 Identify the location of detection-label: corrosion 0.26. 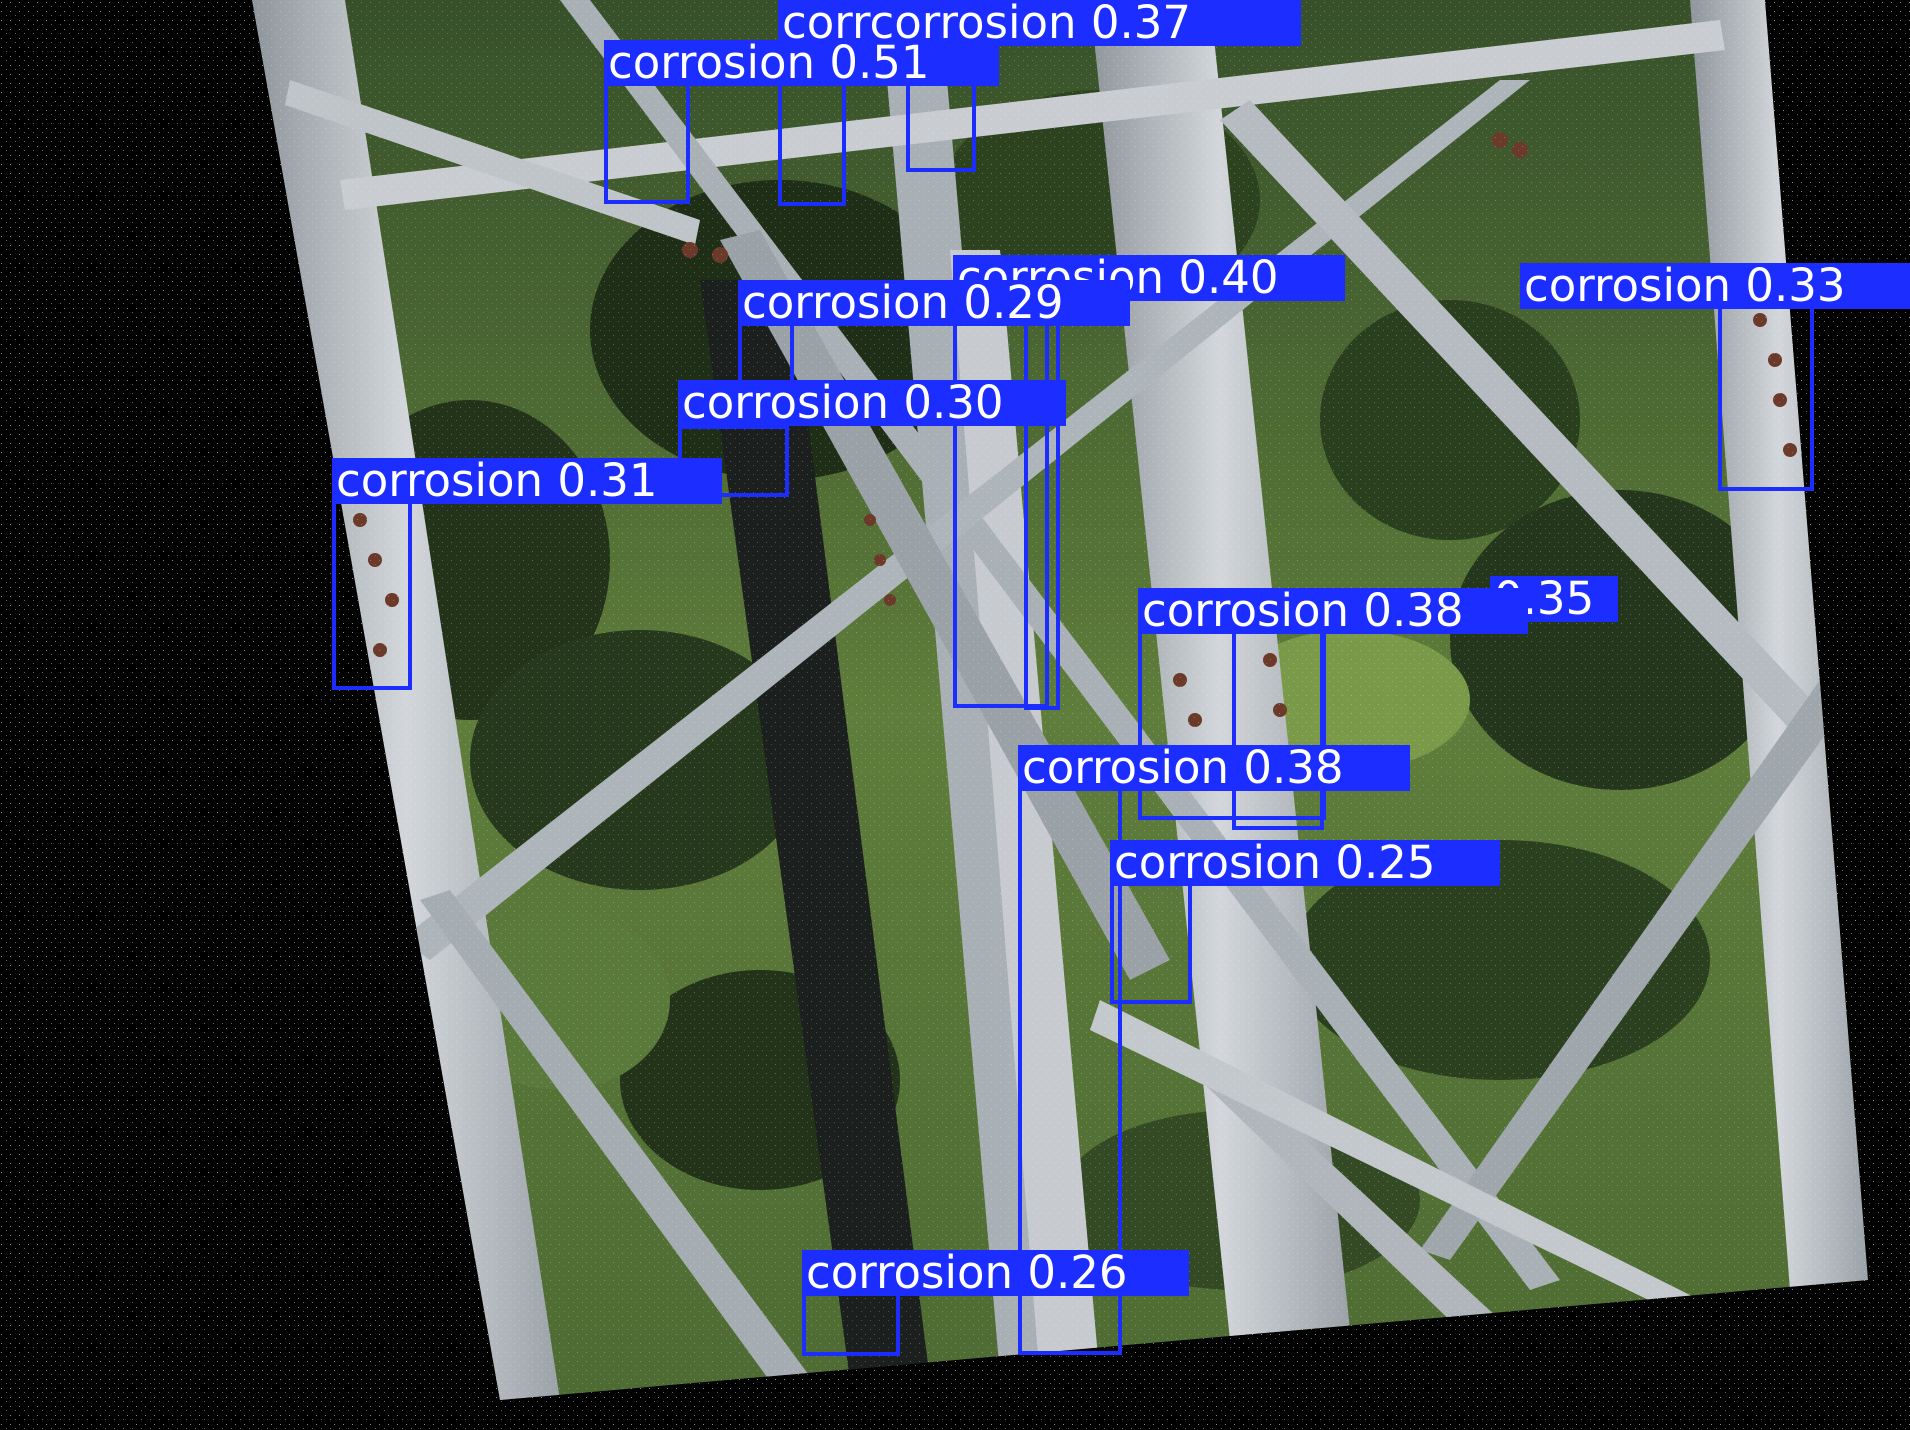
(995, 1273).